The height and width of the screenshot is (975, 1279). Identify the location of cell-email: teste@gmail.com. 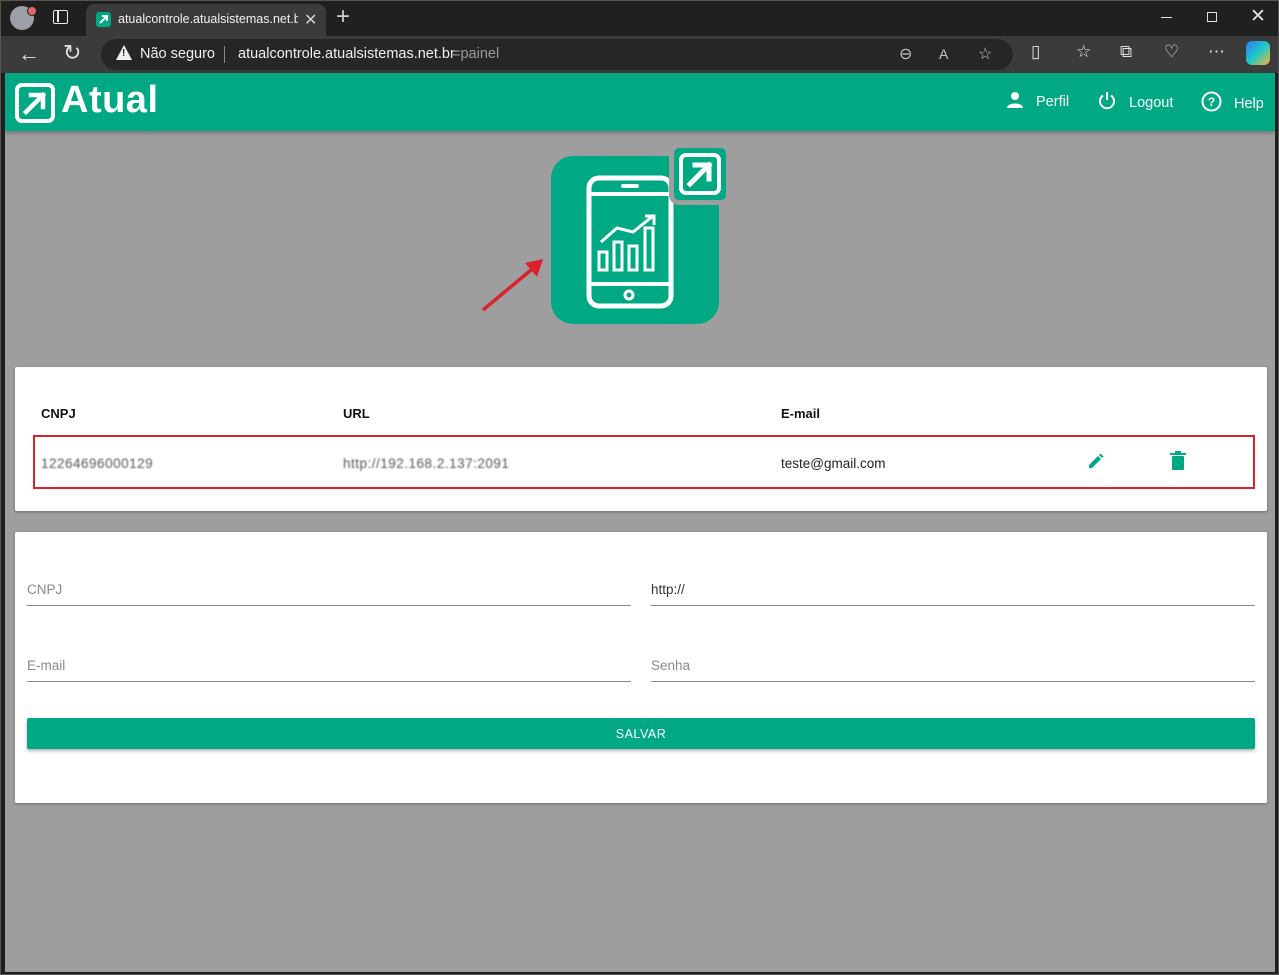
(833, 463).